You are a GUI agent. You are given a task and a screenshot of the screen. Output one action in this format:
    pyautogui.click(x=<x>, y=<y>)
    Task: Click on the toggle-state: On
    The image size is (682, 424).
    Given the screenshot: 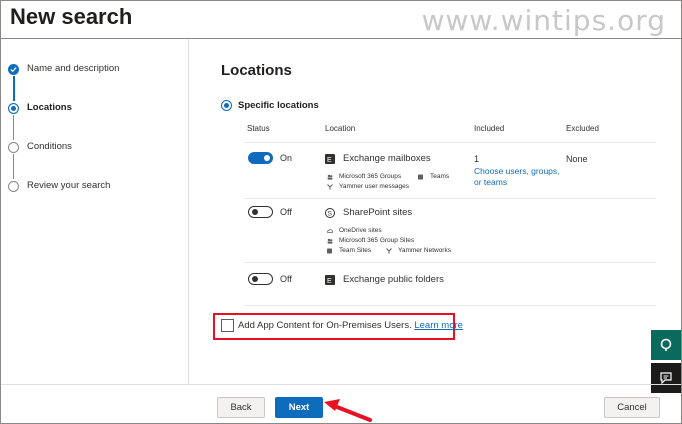 What is the action you would take?
    pyautogui.click(x=286, y=158)
    